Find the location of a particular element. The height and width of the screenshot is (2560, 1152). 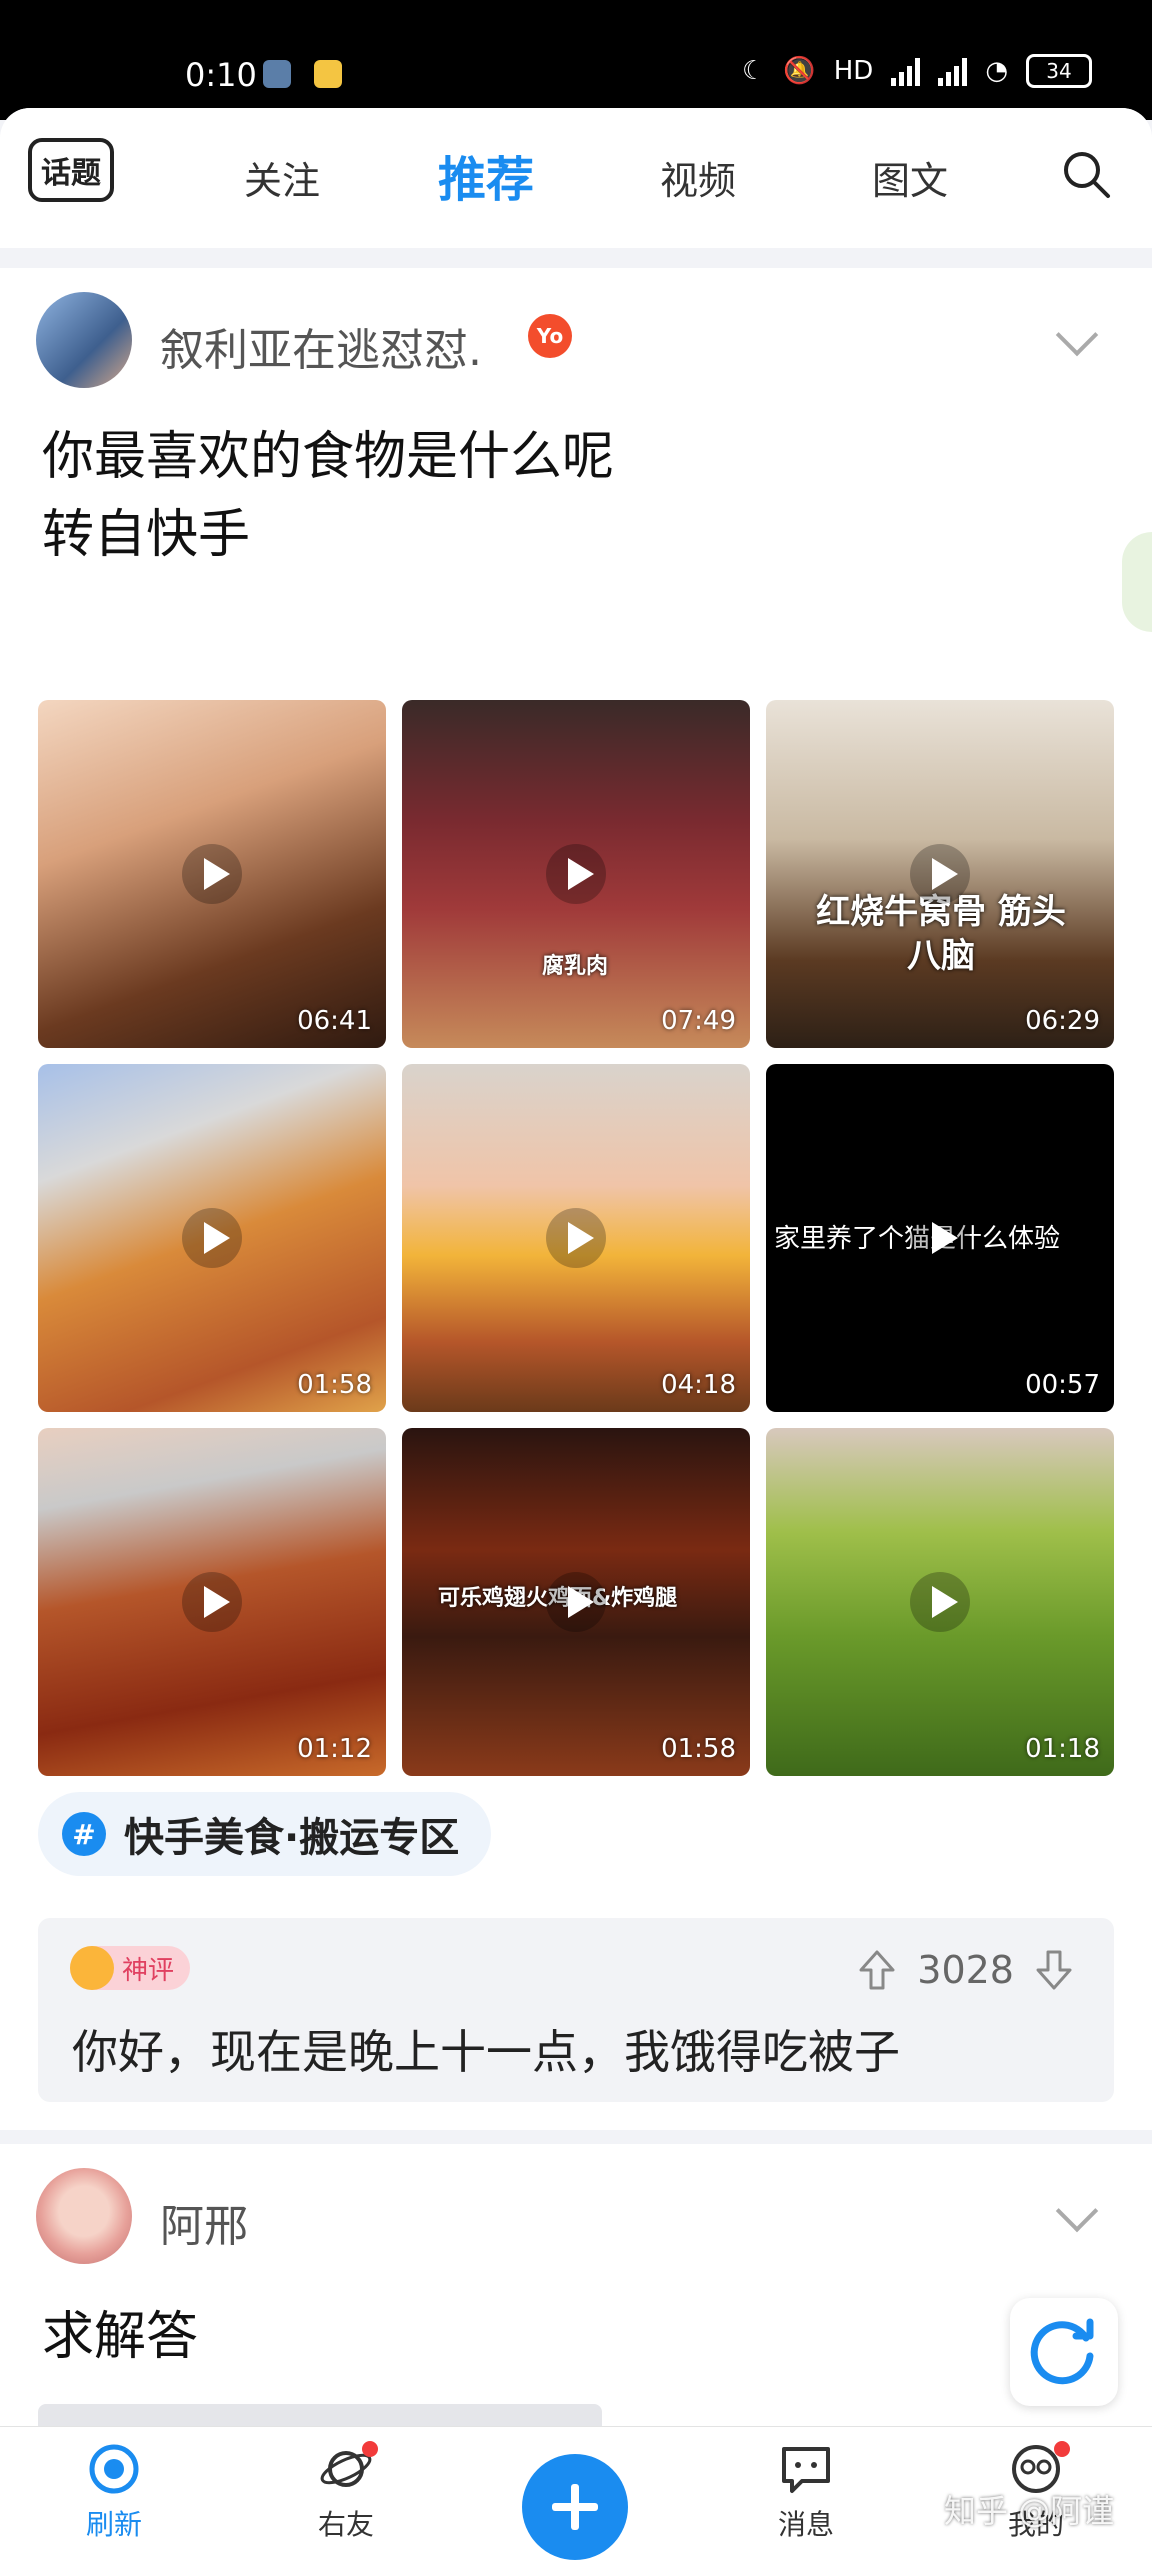

video-duration: 04:18 is located at coordinates (698, 1385).